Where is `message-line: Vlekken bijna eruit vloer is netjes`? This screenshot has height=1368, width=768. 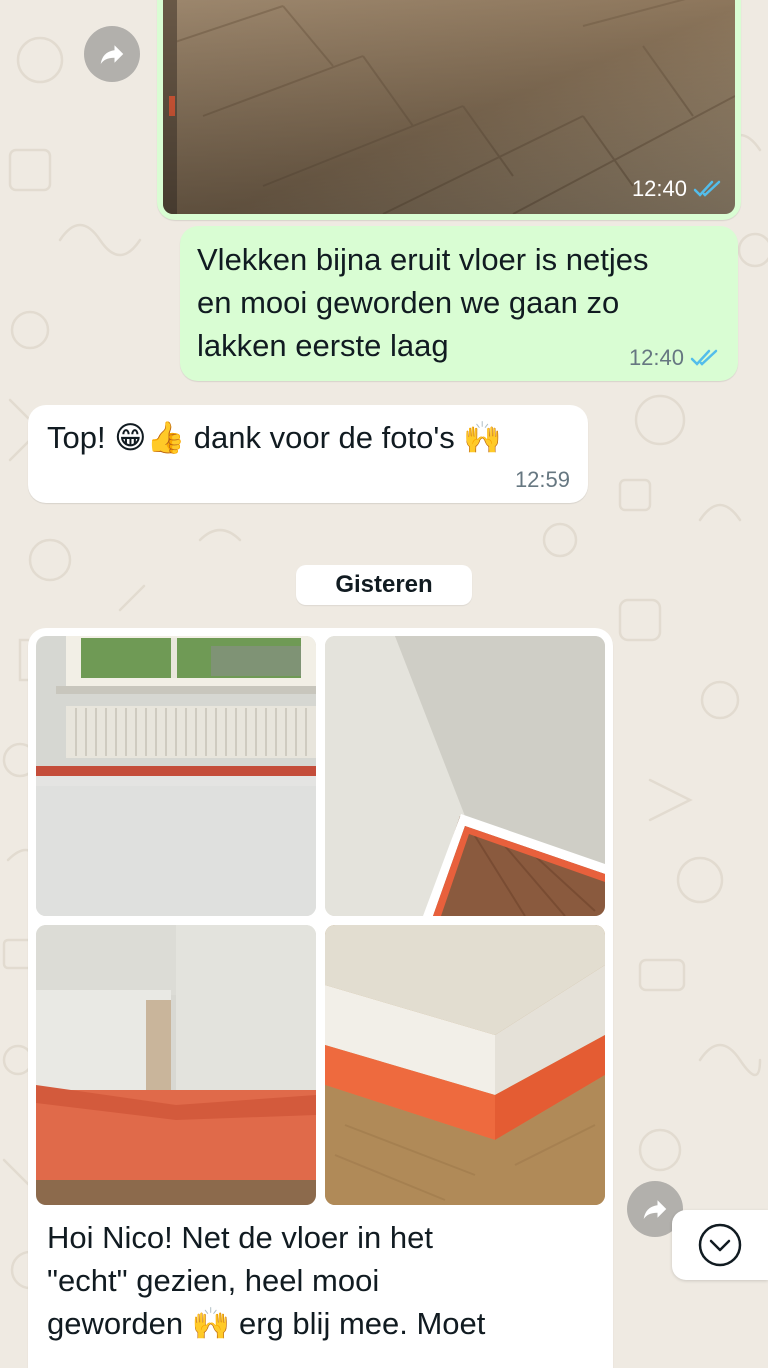
message-line: Vlekken bijna eruit vloer is netjes is located at coordinates (423, 259).